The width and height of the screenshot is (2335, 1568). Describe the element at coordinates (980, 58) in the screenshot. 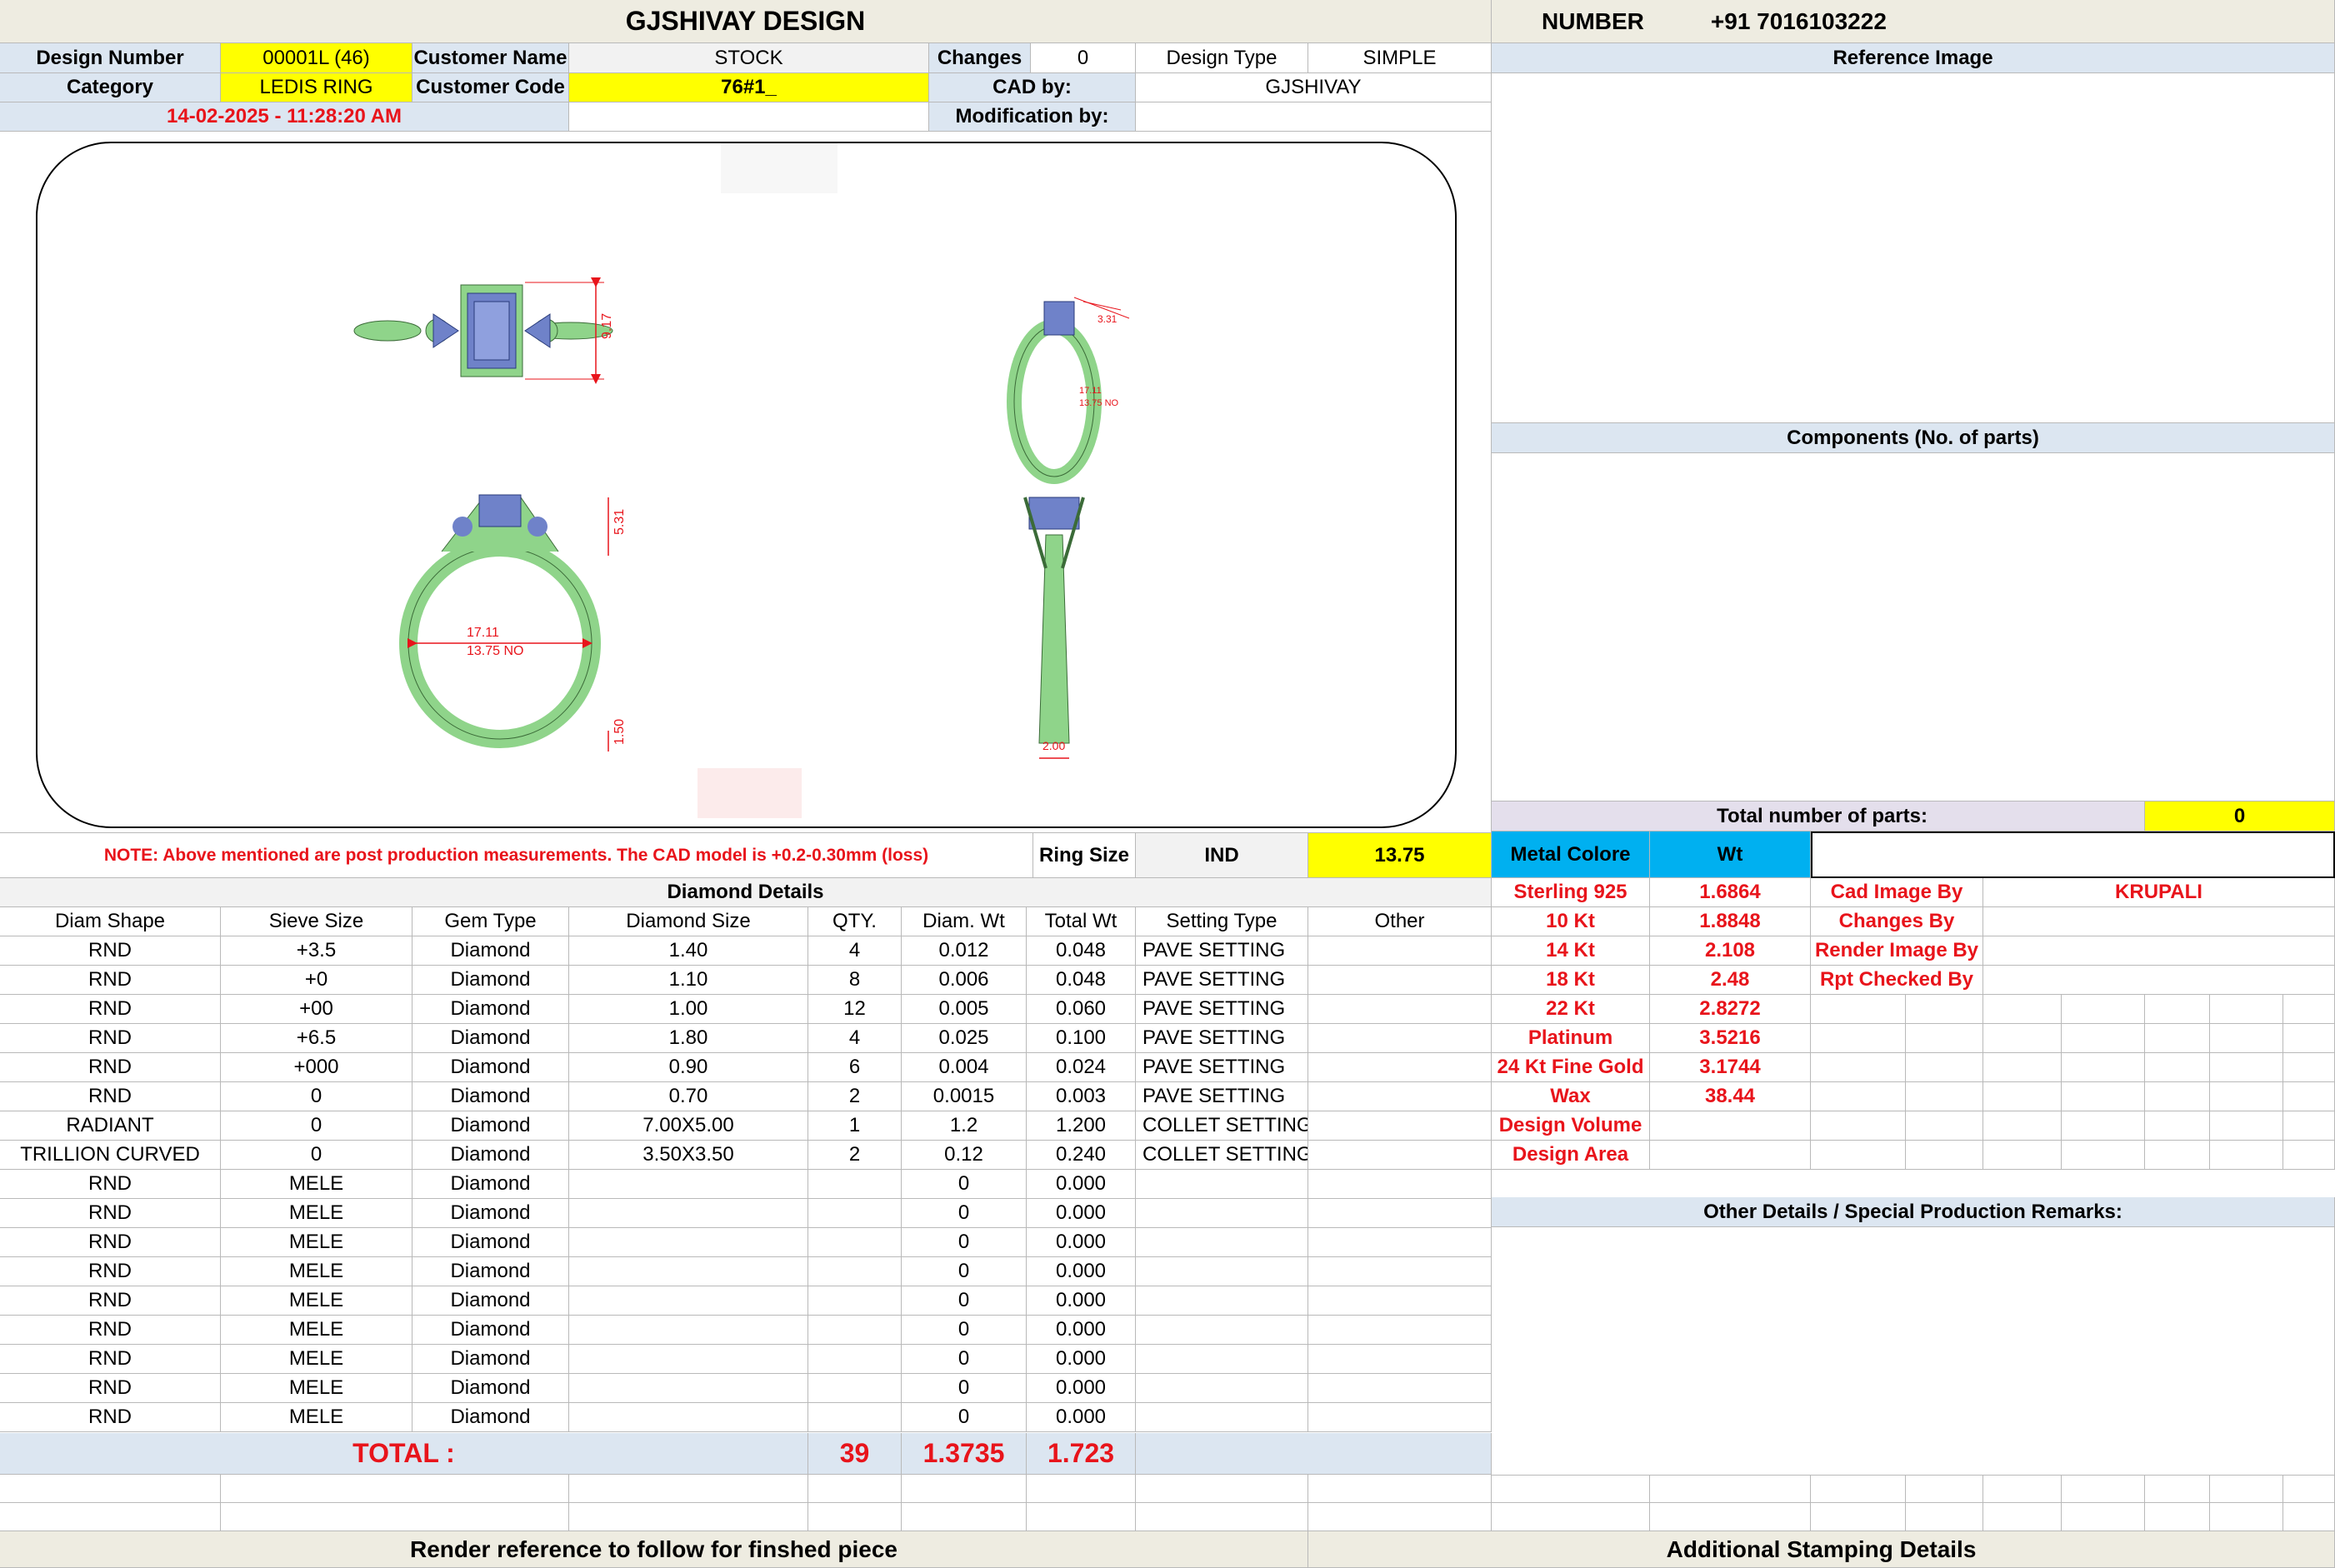

I see `changes-label: Changes` at that location.